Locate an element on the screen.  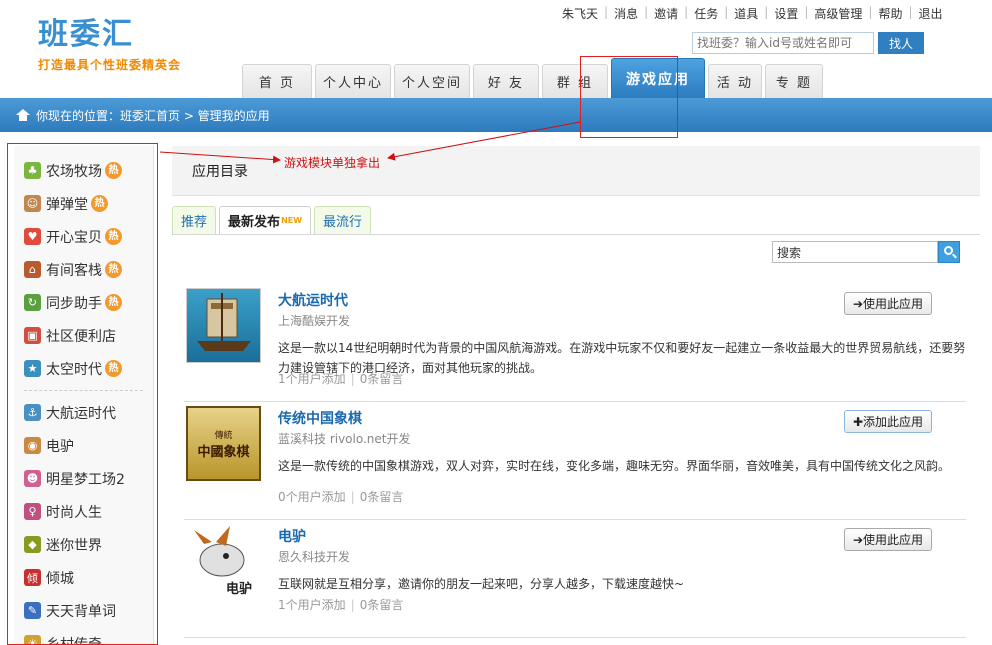
catalog-tabs: 推荐 最新发布 NEW 最流行 is located at coordinates (273, 220).